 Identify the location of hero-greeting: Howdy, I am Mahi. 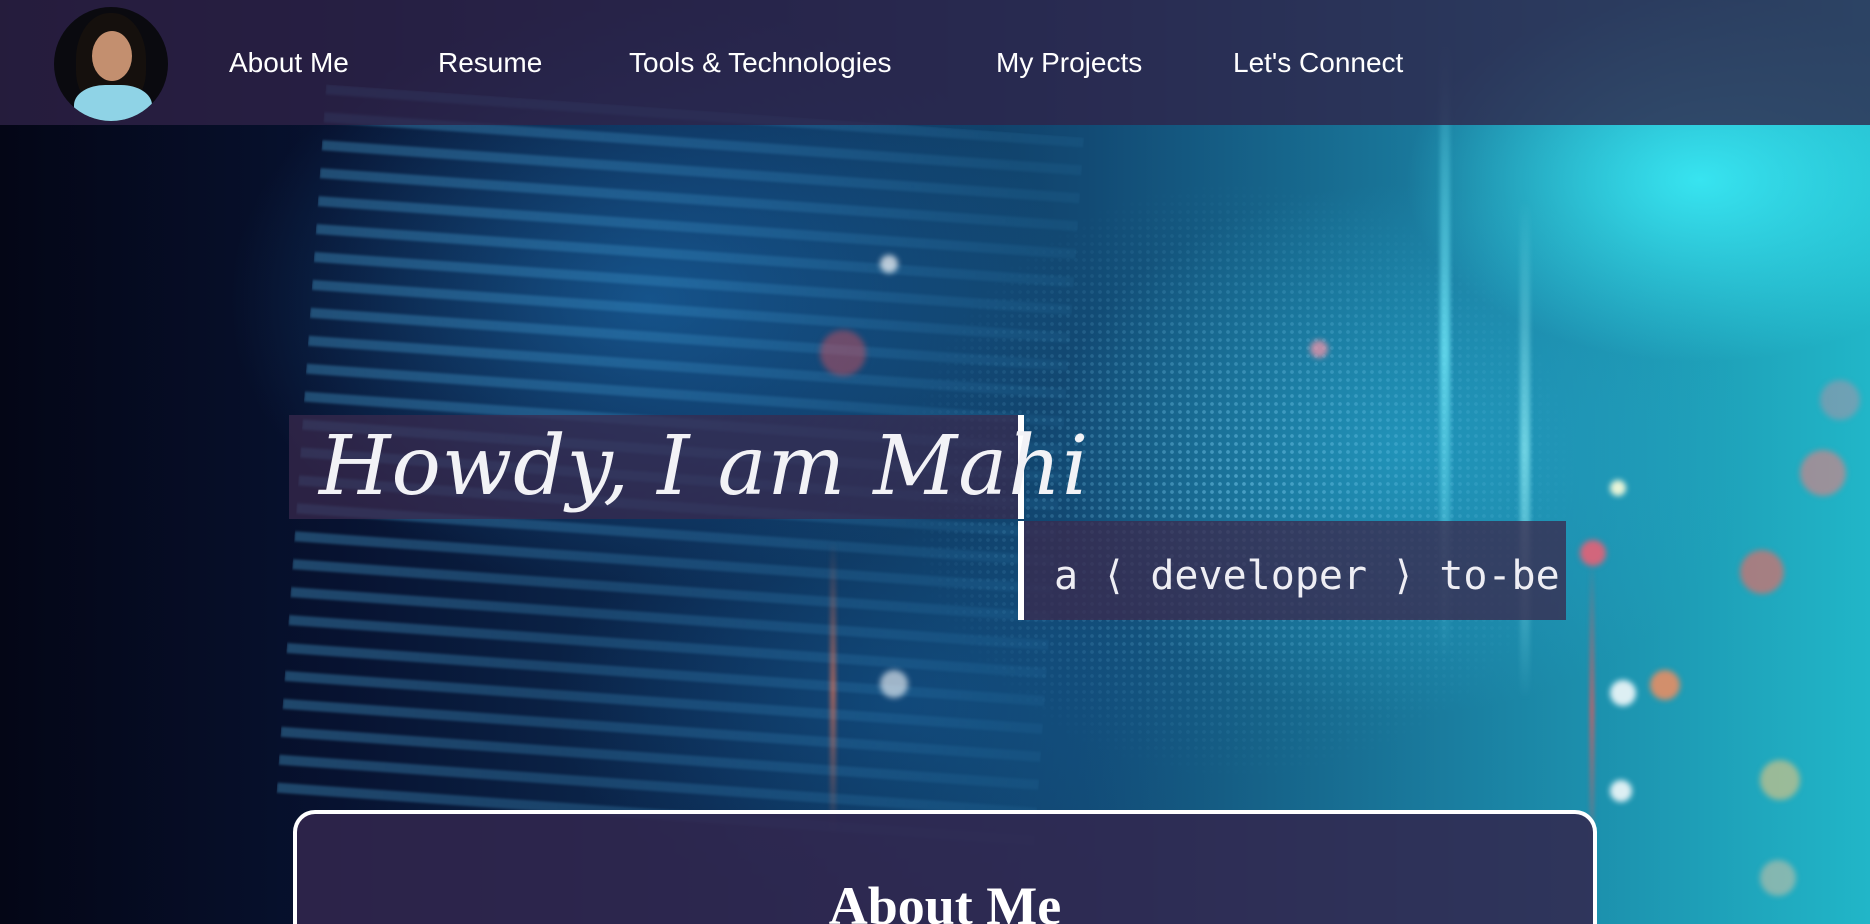
(704, 466).